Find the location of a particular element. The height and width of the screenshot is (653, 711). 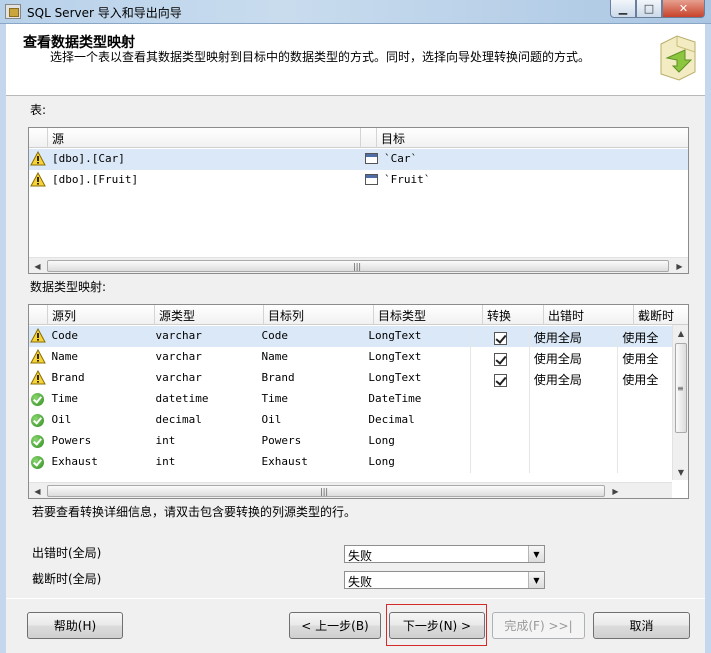

header-on-error: 出错时 is located at coordinates (589, 315).